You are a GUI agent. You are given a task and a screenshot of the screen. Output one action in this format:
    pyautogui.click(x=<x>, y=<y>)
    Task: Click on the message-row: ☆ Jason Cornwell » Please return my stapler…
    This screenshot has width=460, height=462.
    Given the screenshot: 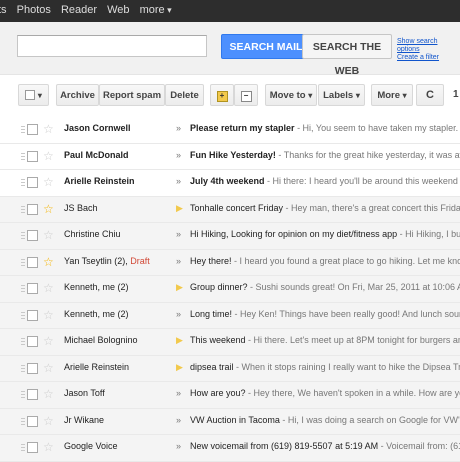 What is the action you would take?
    pyautogui.click(x=230, y=130)
    